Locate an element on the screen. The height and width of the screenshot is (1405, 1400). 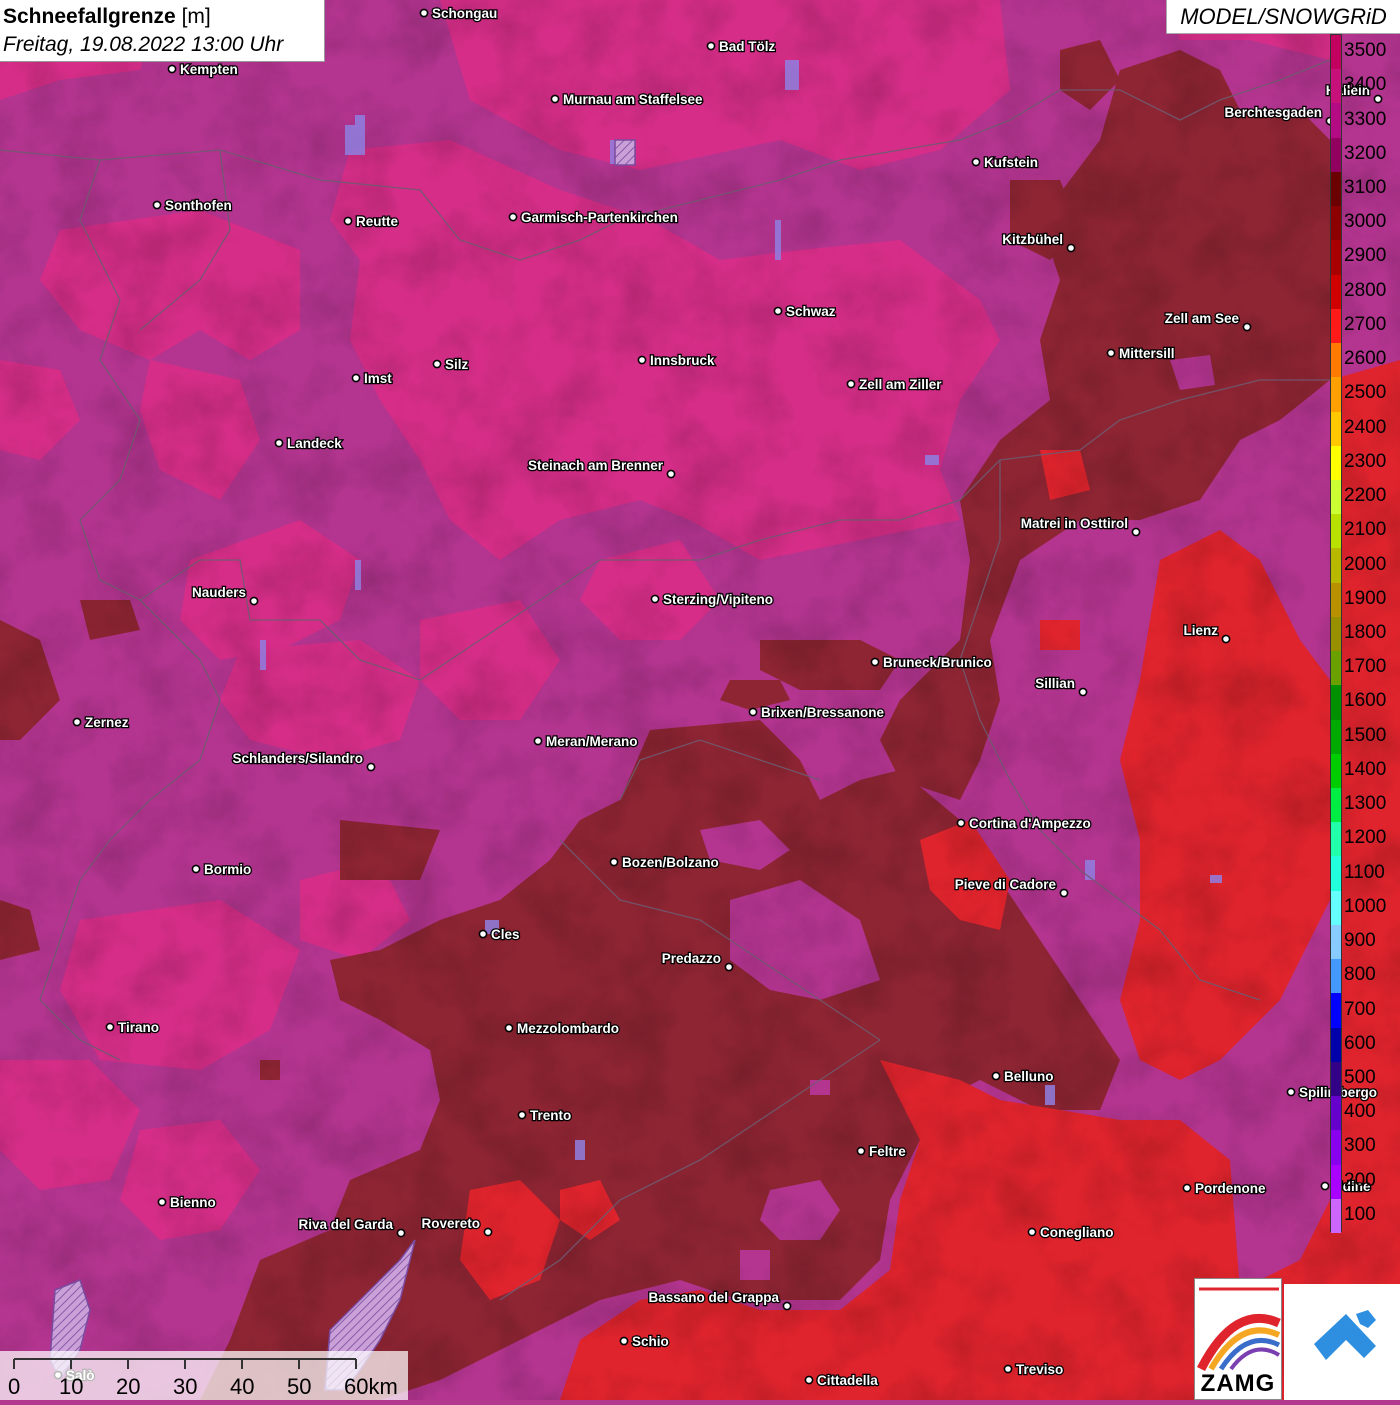
legend-label: 3000 is located at coordinates (1365, 222).